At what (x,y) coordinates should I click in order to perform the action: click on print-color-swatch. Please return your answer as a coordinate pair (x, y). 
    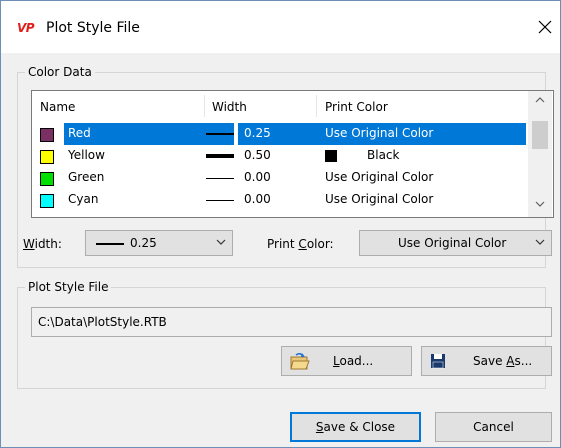
    Looking at the image, I should click on (331, 156).